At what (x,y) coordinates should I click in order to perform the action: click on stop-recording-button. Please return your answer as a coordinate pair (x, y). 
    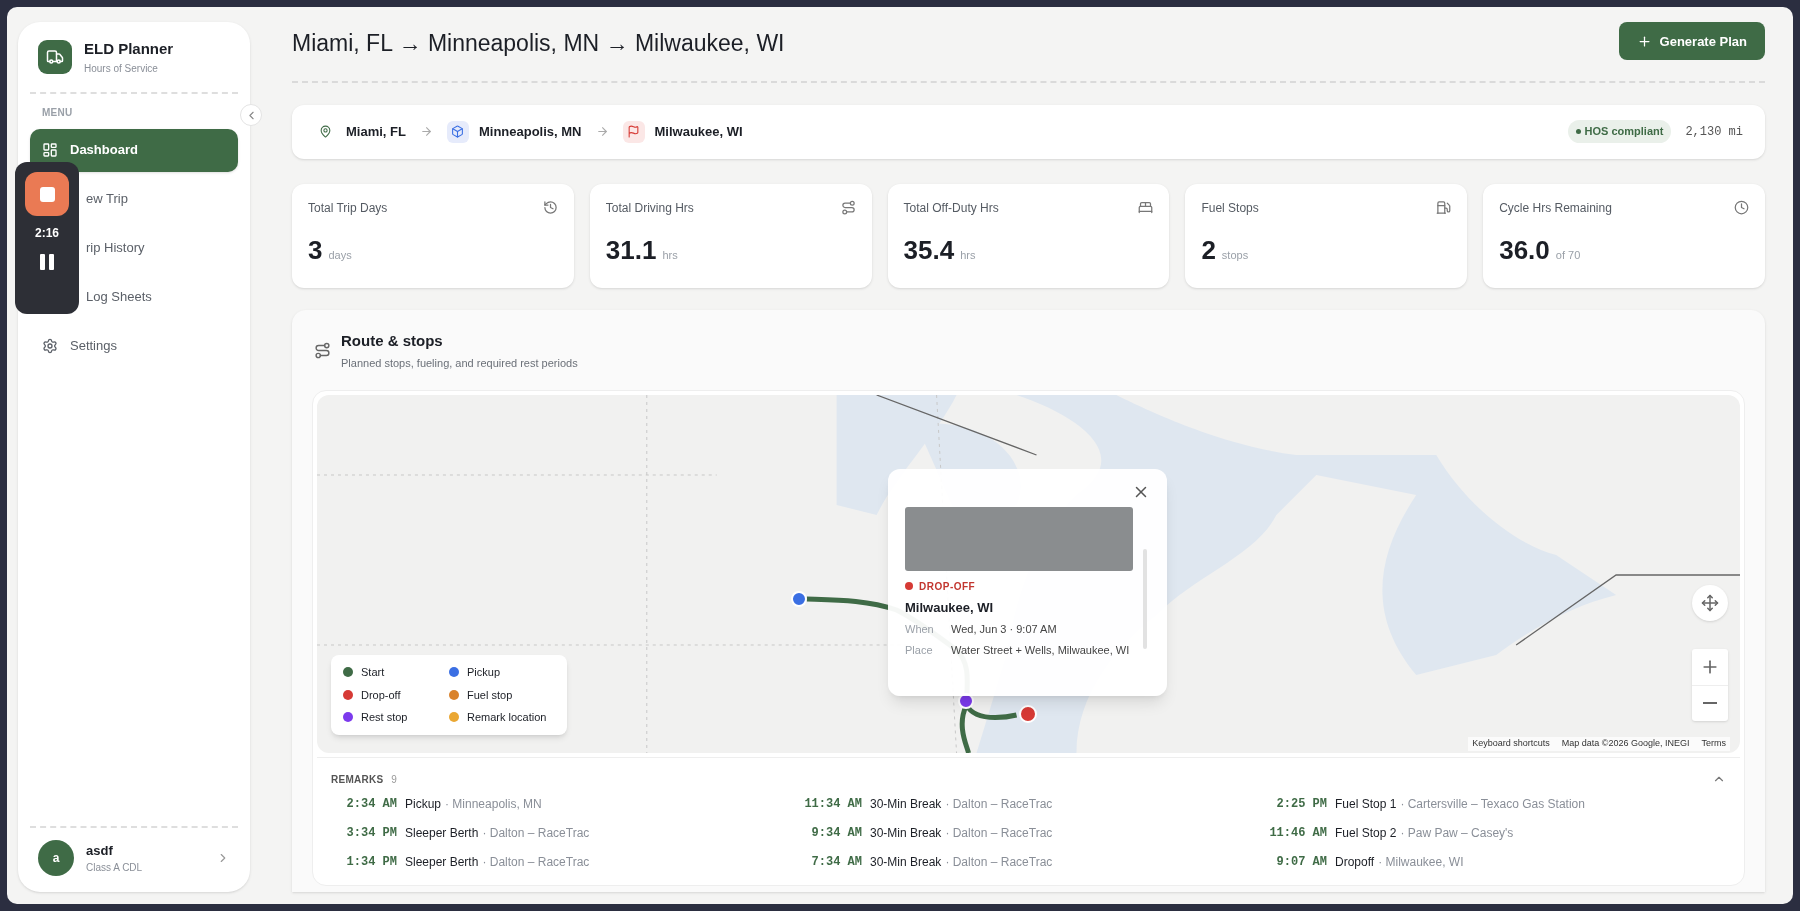
    Looking at the image, I should click on (47, 194).